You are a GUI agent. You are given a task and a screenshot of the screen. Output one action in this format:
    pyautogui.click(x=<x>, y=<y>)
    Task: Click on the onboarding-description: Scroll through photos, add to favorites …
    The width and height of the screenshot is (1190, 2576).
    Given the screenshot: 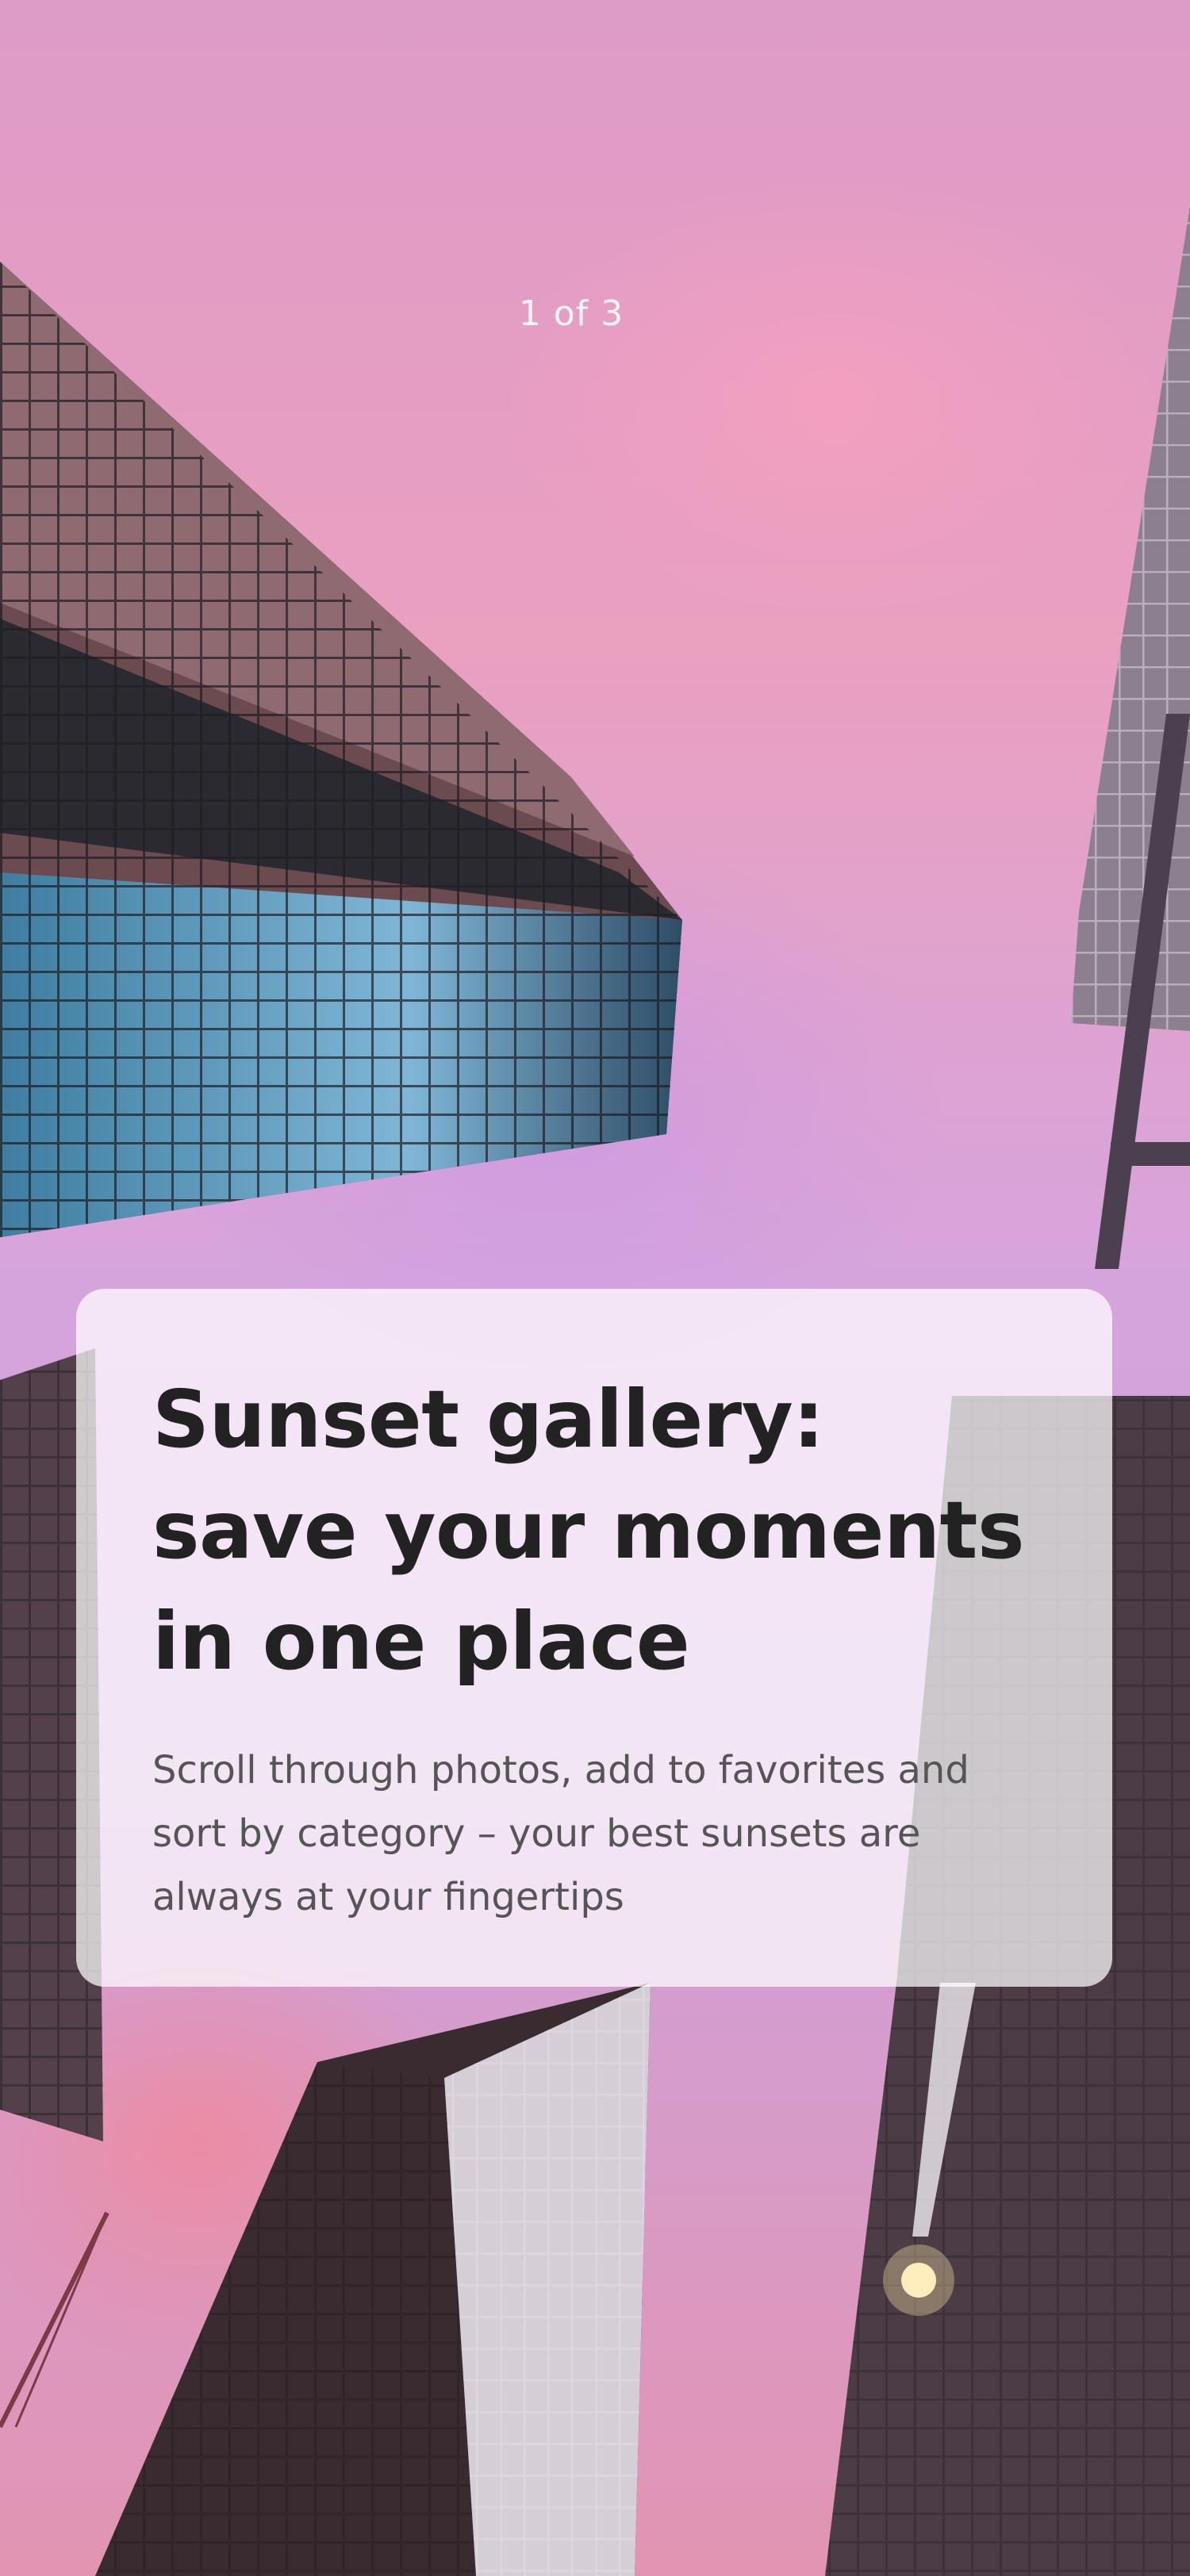 What is the action you would take?
    pyautogui.click(x=560, y=1833)
    